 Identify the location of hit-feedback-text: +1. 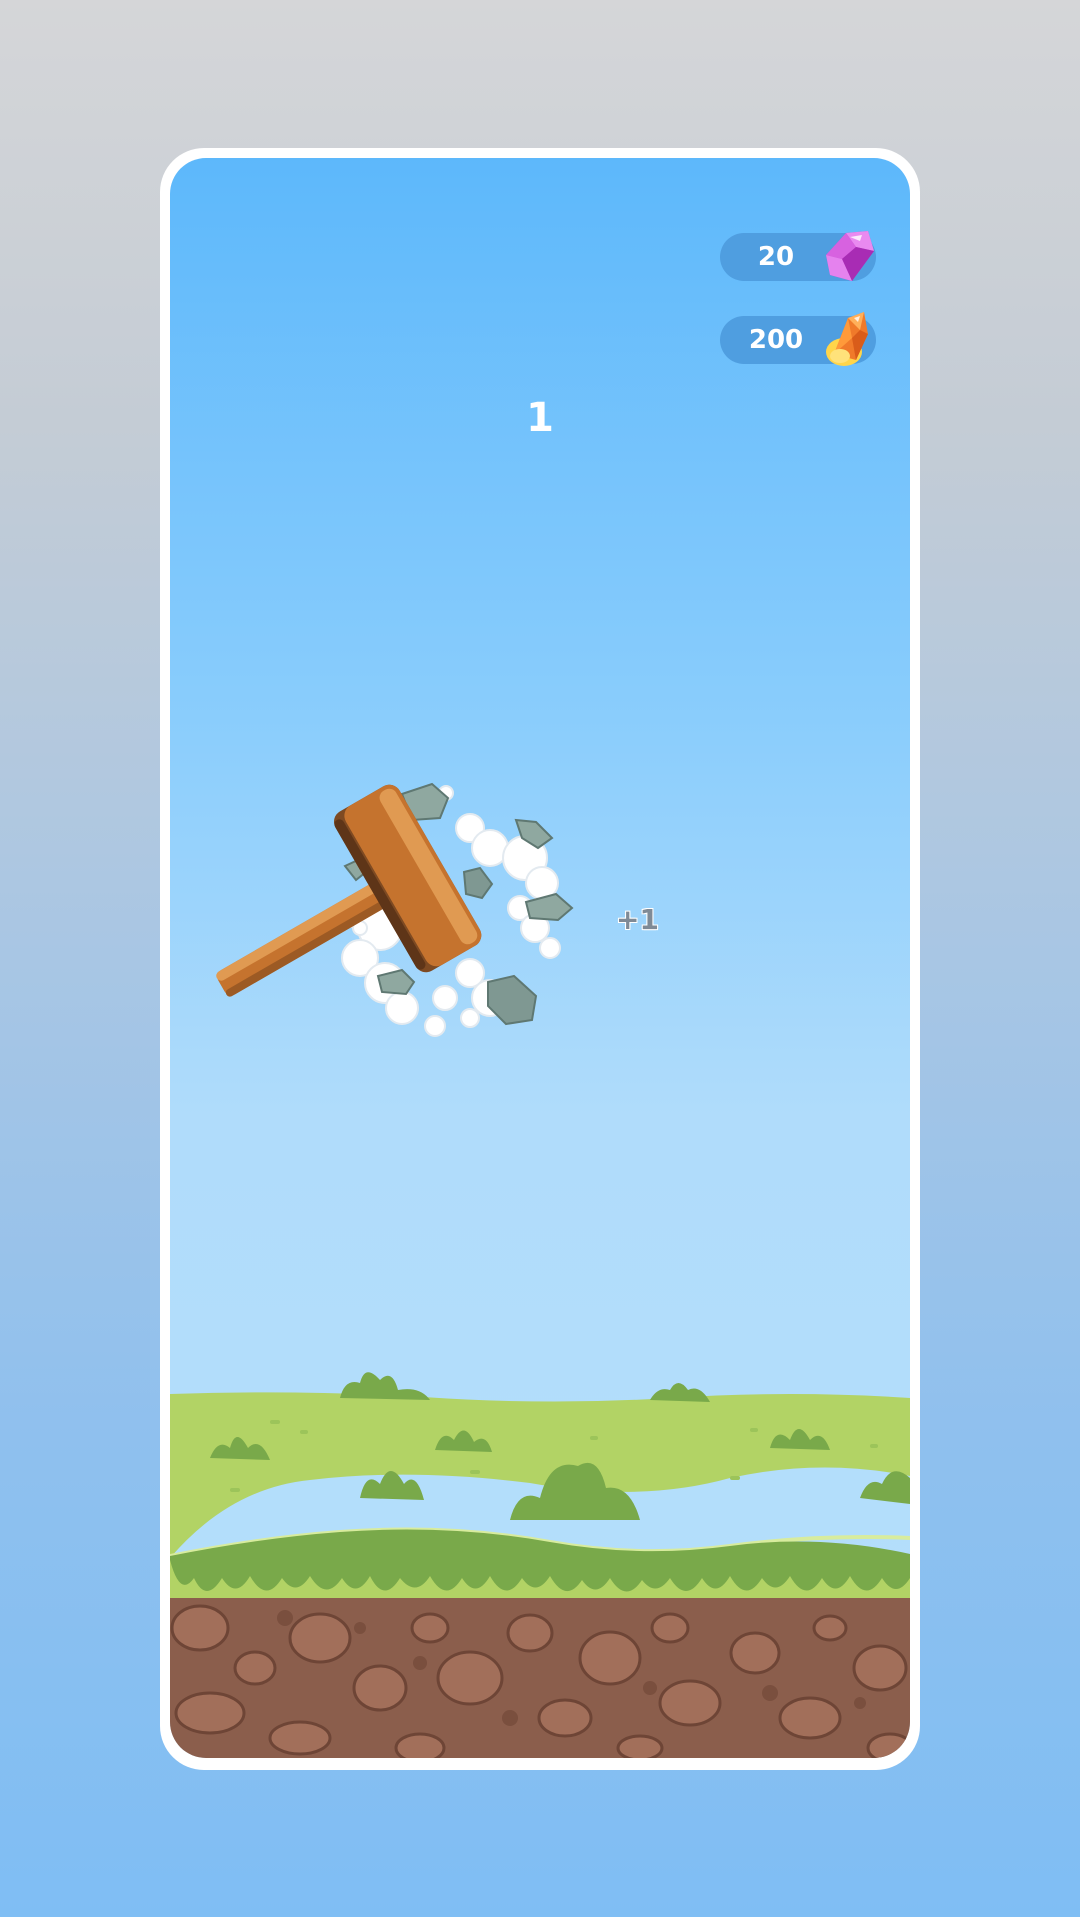
(637, 919).